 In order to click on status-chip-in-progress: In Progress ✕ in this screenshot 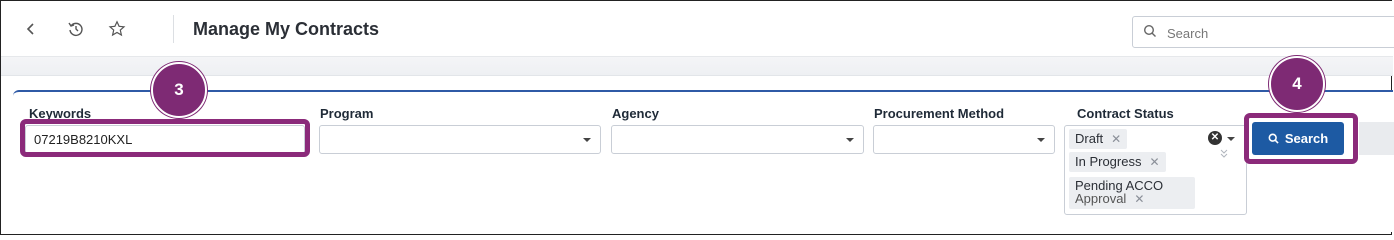, I will do `click(1117, 162)`.